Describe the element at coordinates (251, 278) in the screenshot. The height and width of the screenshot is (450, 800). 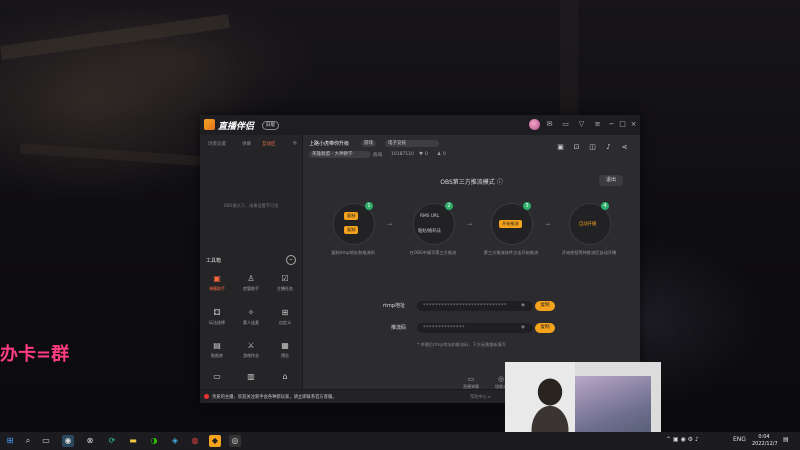
I see `user-icon: ♙` at that location.